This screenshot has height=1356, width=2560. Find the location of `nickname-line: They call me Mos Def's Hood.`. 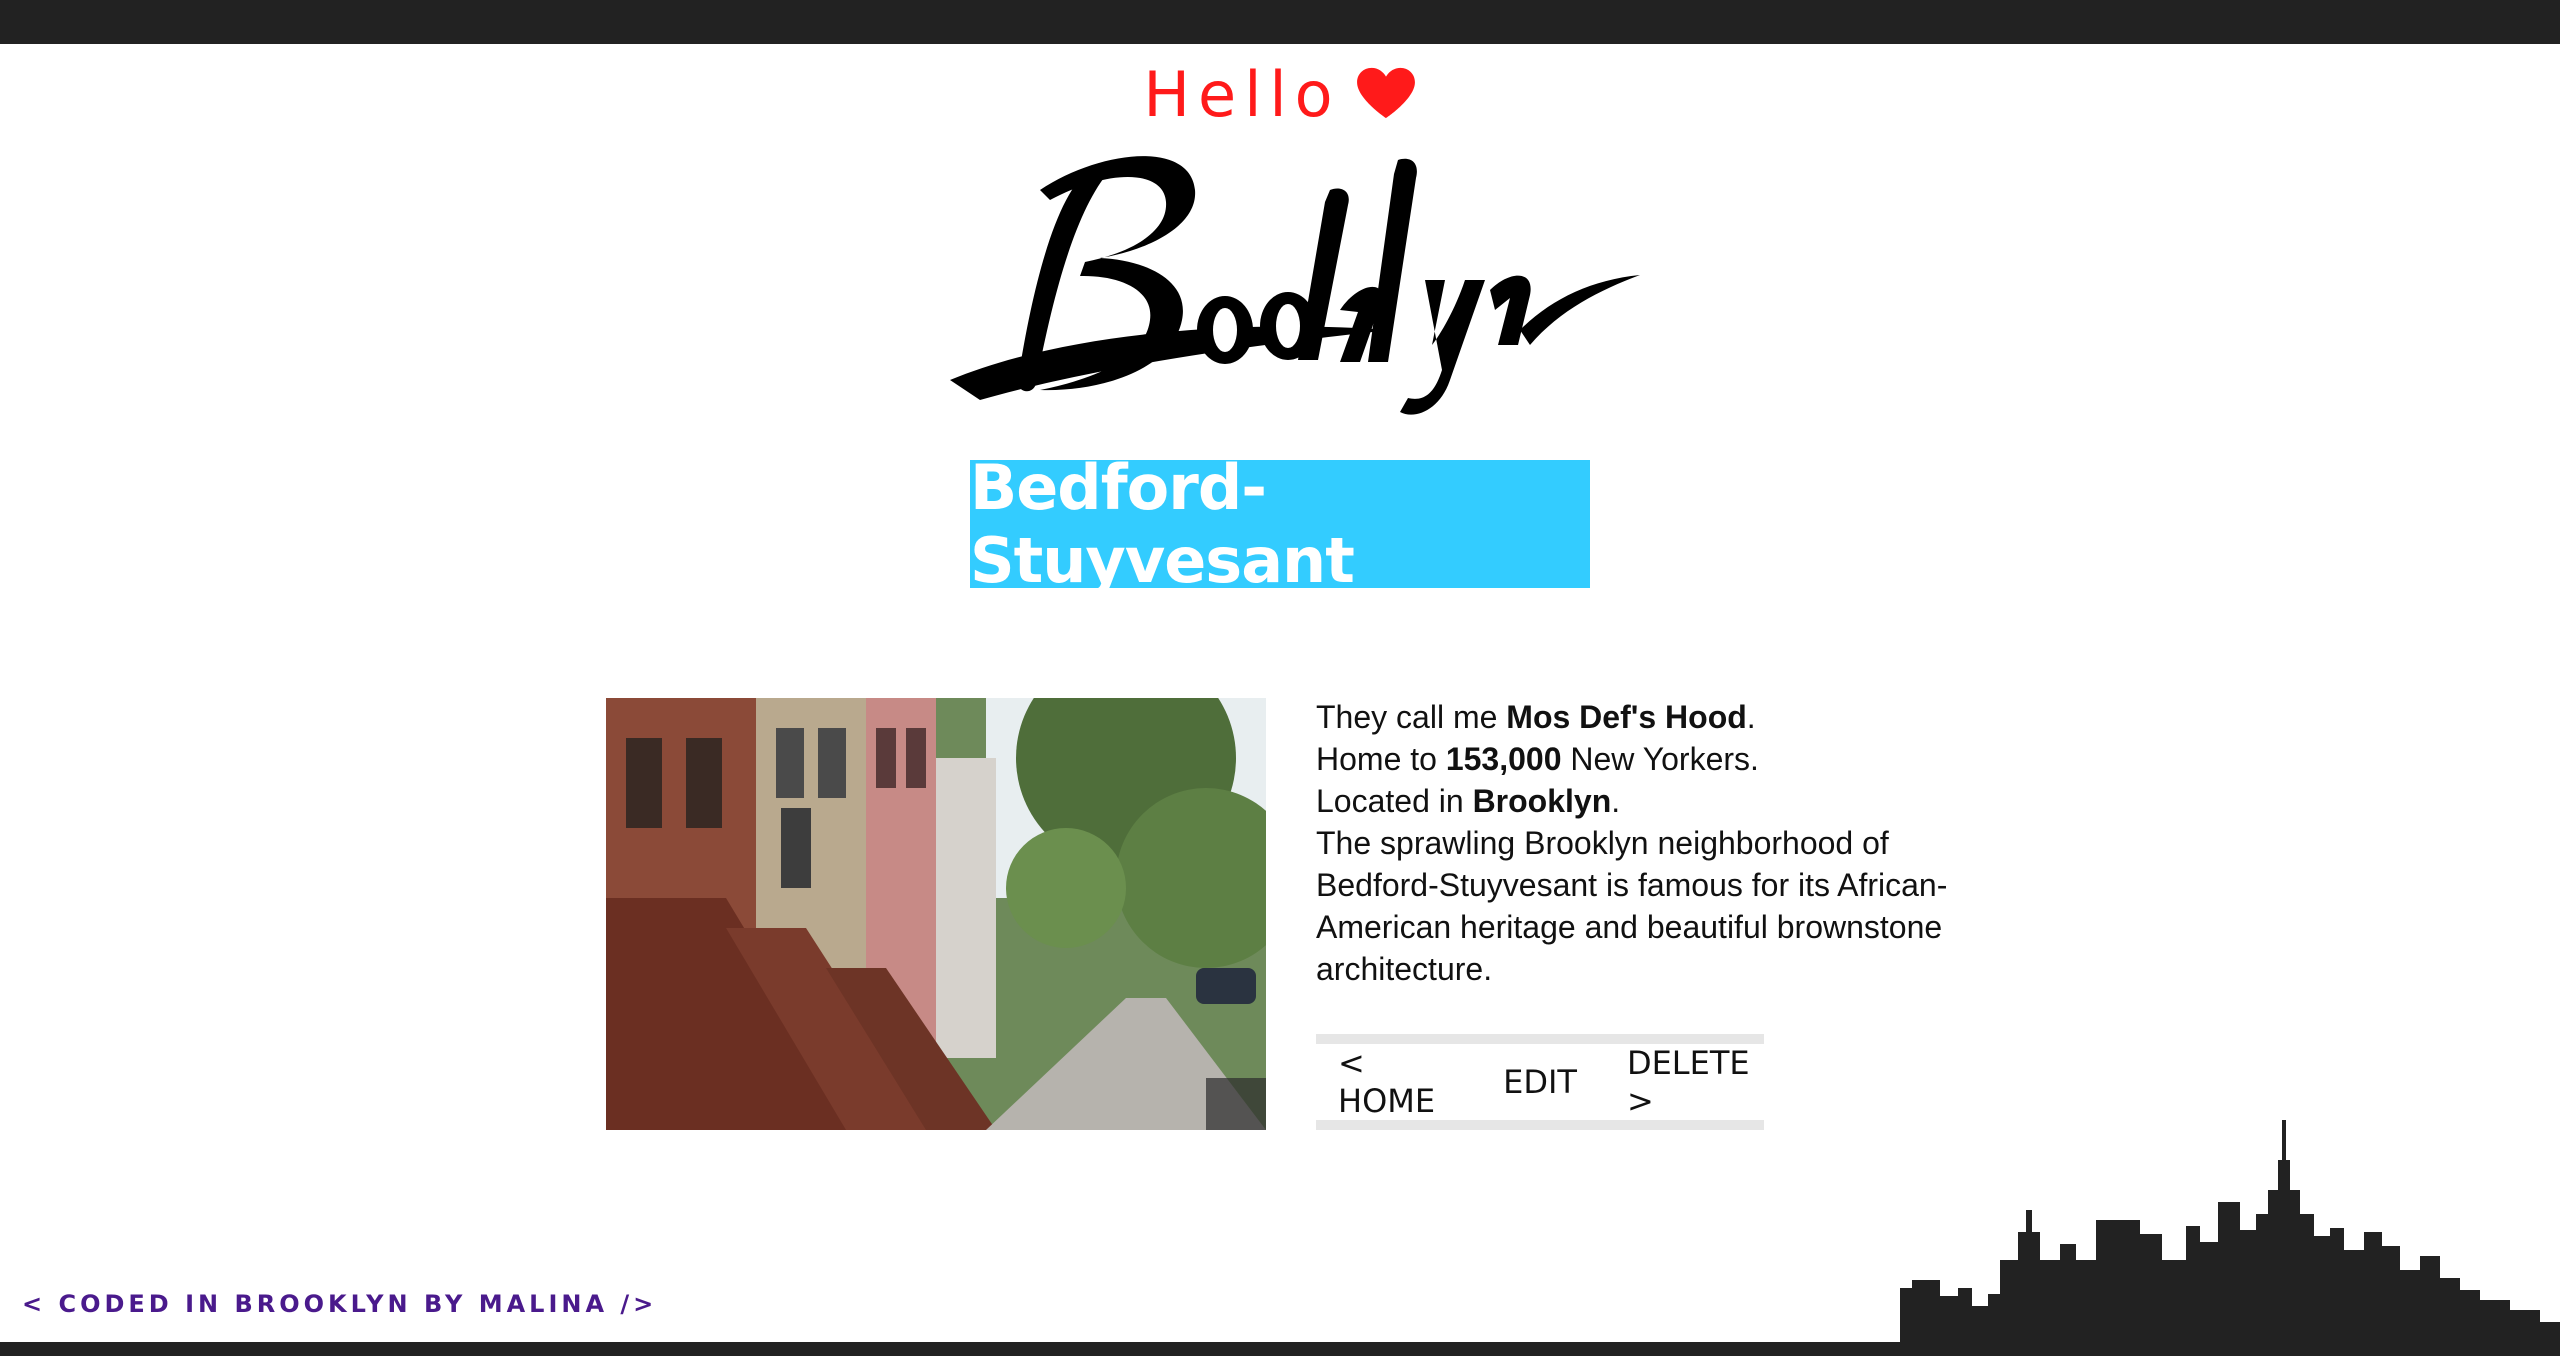

nickname-line: They call me Mos Def's Hood. is located at coordinates (1536, 717).